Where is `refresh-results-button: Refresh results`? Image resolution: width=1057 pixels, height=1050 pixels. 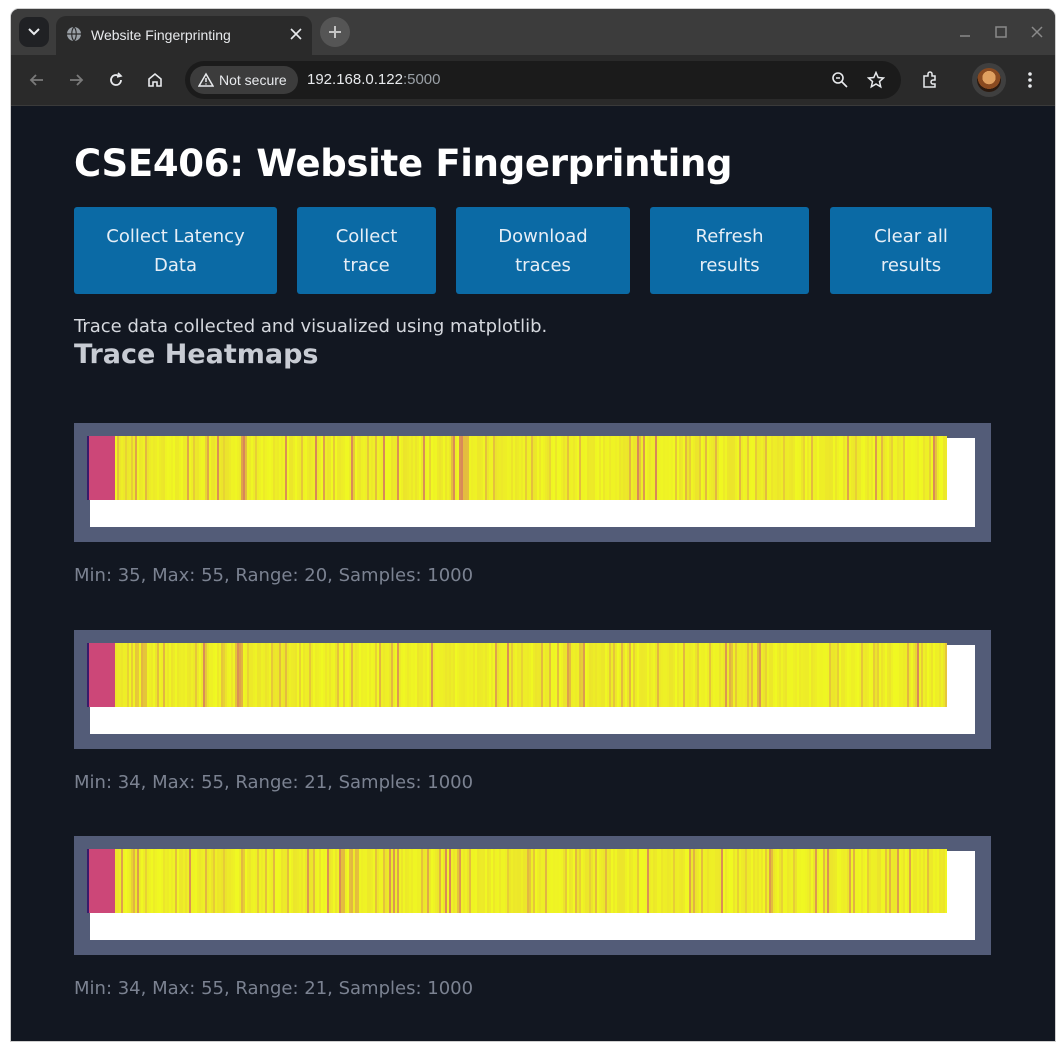
refresh-results-button: Refresh results is located at coordinates (729, 250).